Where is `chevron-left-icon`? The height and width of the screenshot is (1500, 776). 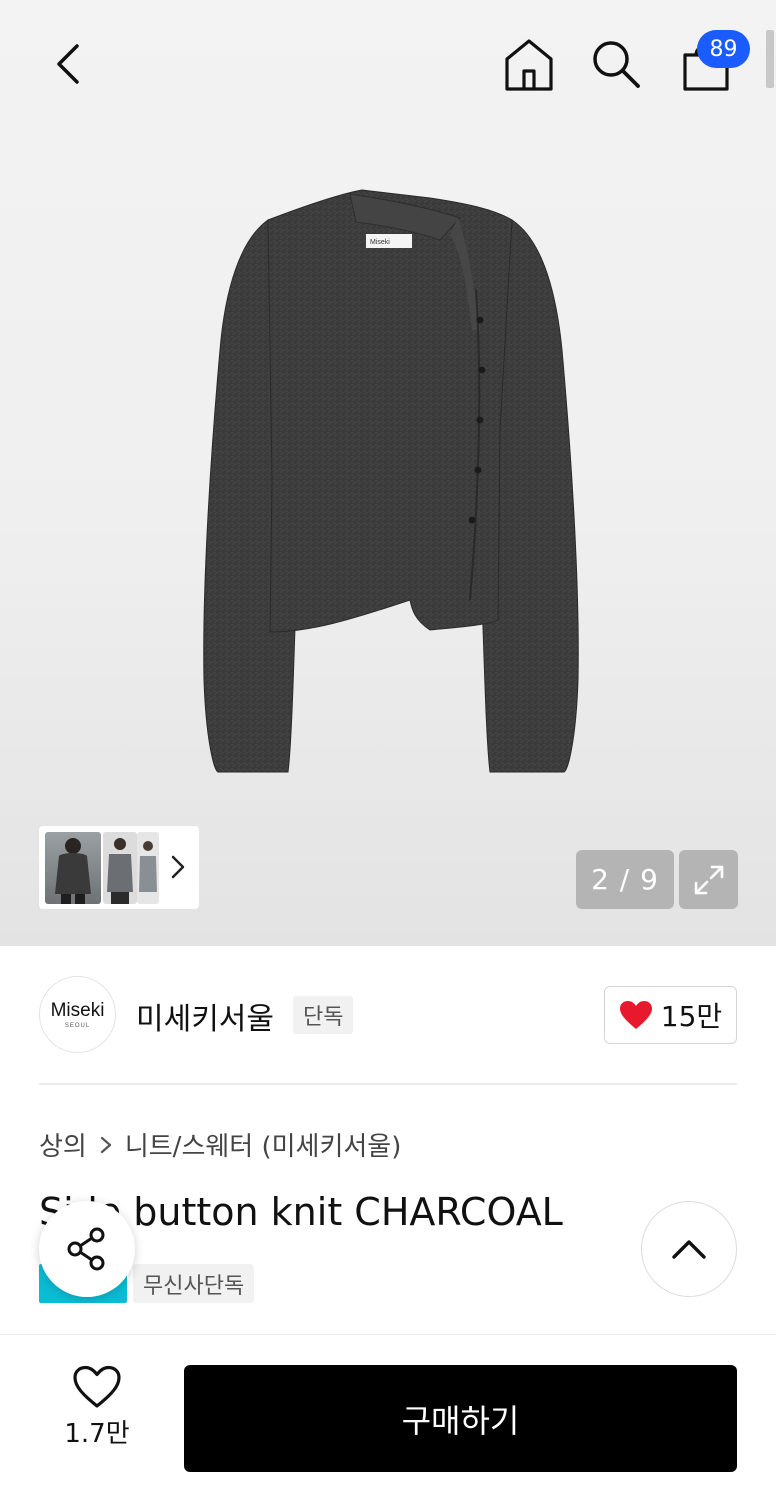
chevron-left-icon is located at coordinates (68, 64).